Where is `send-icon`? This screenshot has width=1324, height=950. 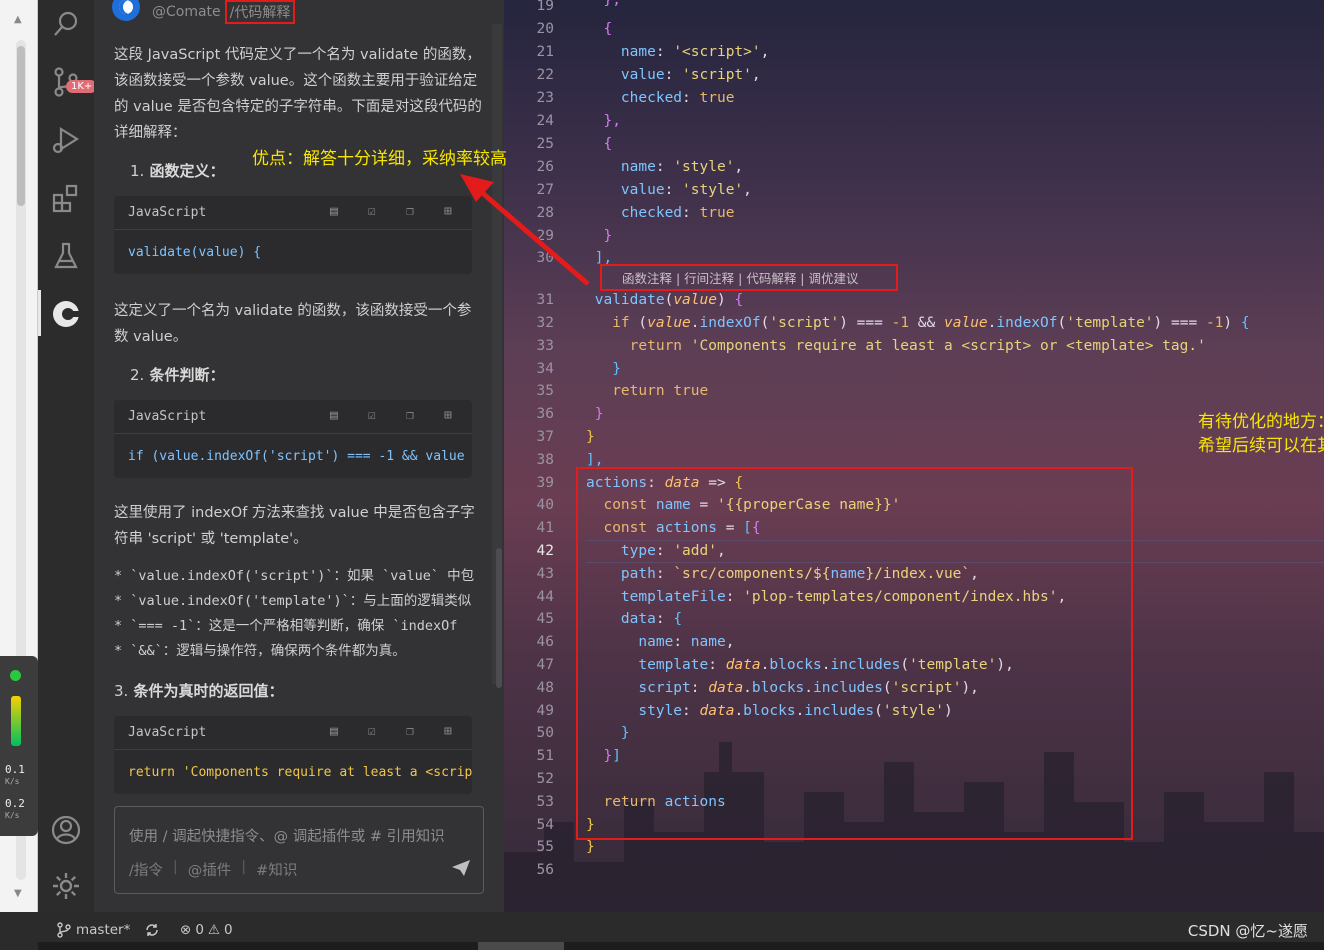
send-icon is located at coordinates (461, 868).